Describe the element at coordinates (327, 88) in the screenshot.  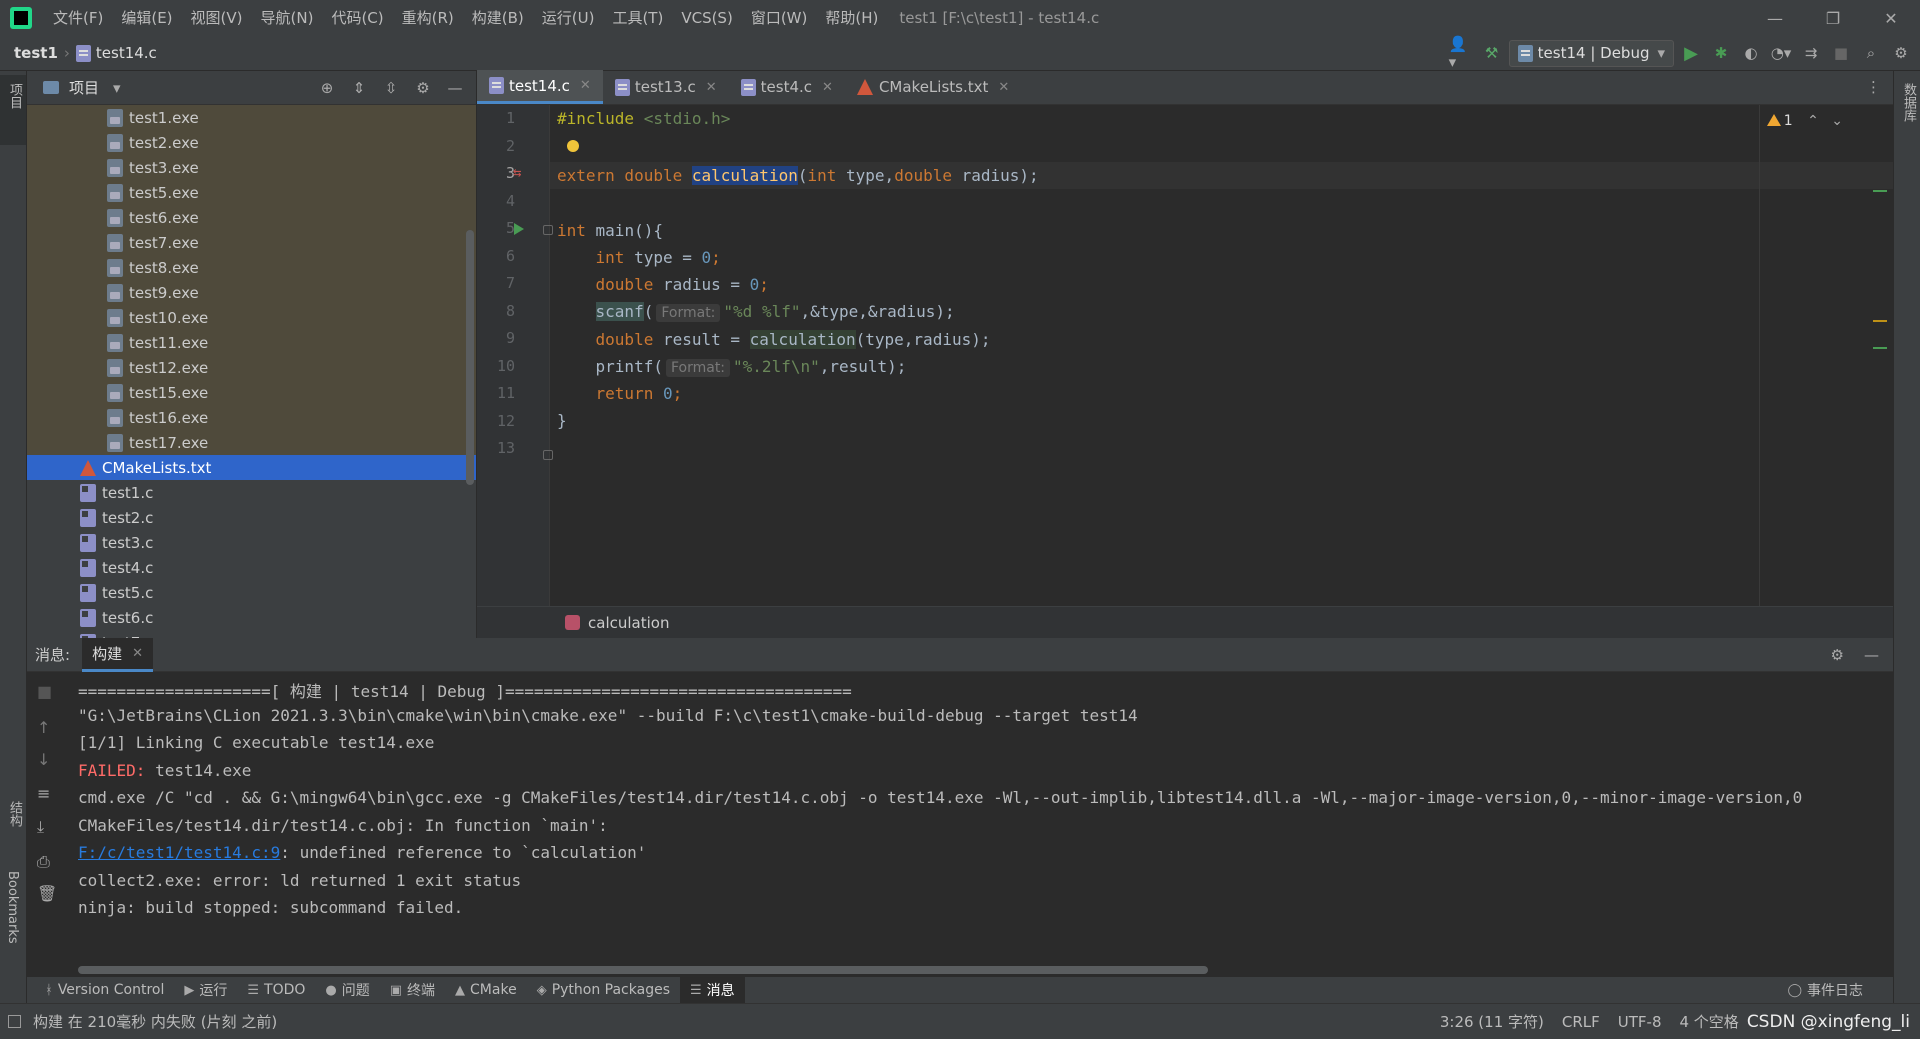
I see `locate-icon: ⊕` at that location.